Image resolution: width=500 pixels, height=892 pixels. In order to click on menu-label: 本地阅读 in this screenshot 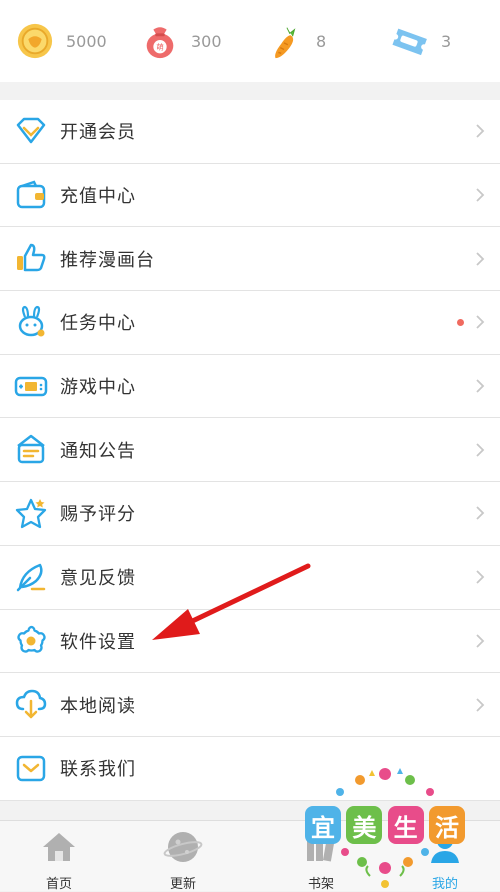, I will do `click(98, 706)`.